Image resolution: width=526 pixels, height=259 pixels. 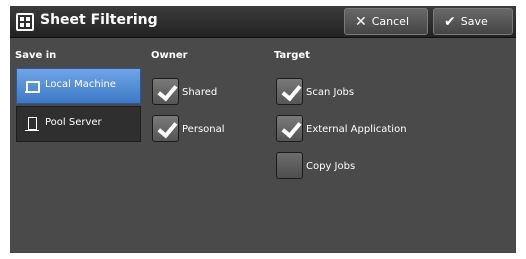 What do you see at coordinates (203, 129) in the screenshot?
I see `personal-label: Personal` at bounding box center [203, 129].